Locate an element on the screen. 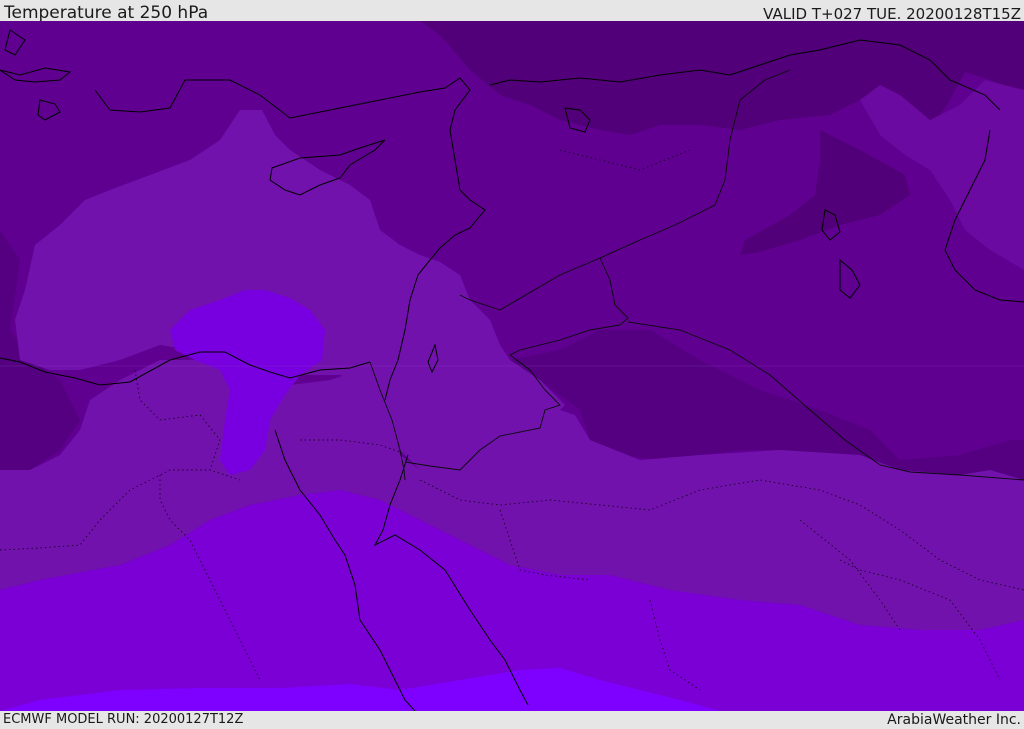  model-run-label: ECMWF MODEL RUN: 20200127T12Z is located at coordinates (123, 719).